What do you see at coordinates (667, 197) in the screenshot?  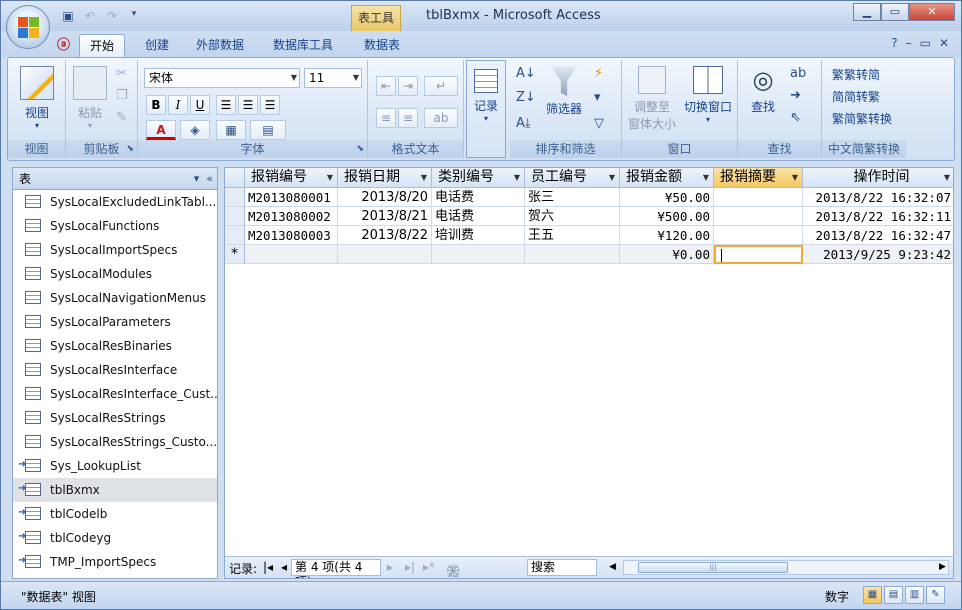 I see `table-cell: ¥50.00` at bounding box center [667, 197].